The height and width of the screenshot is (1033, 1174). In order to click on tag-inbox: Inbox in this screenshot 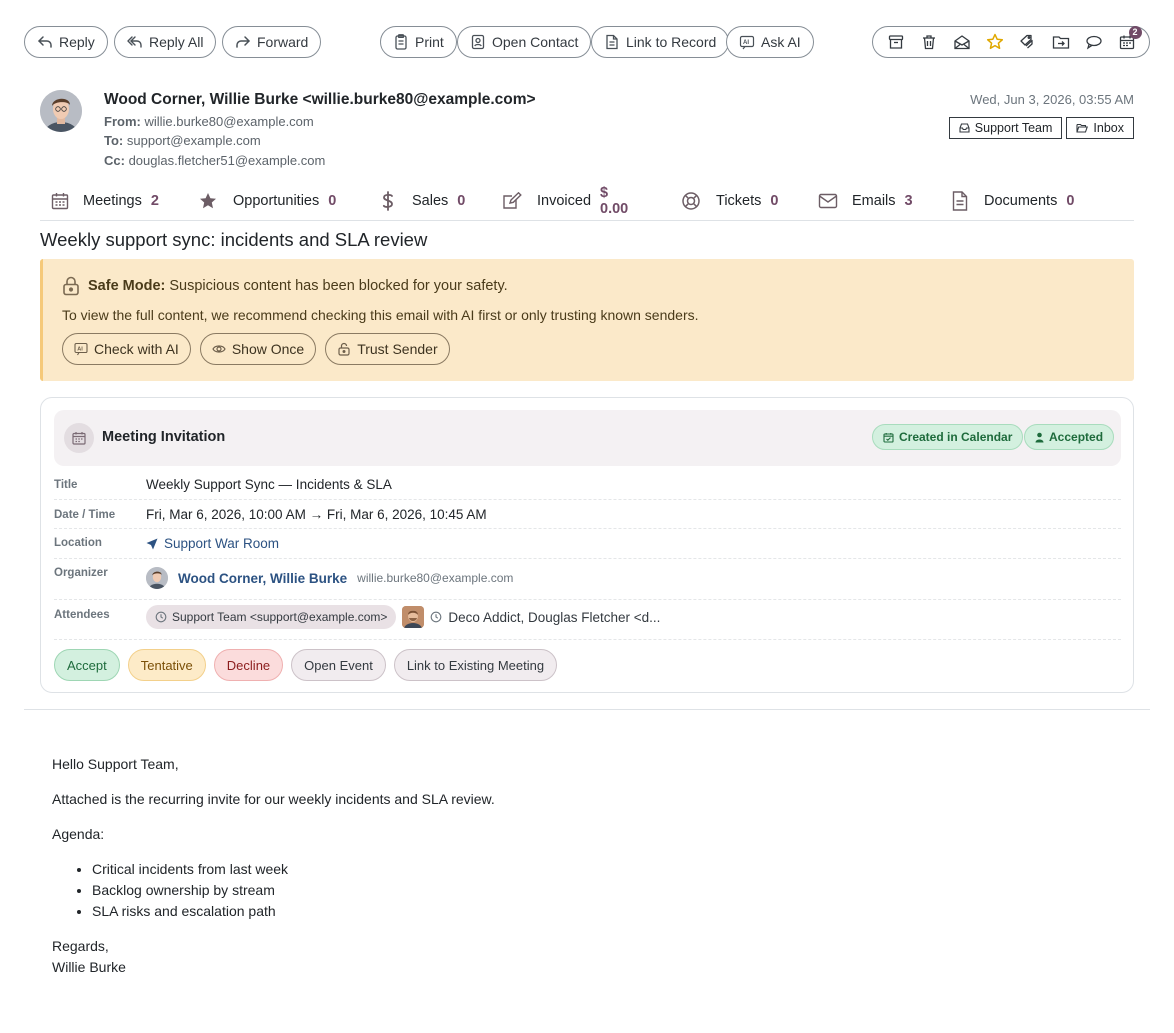, I will do `click(1100, 128)`.